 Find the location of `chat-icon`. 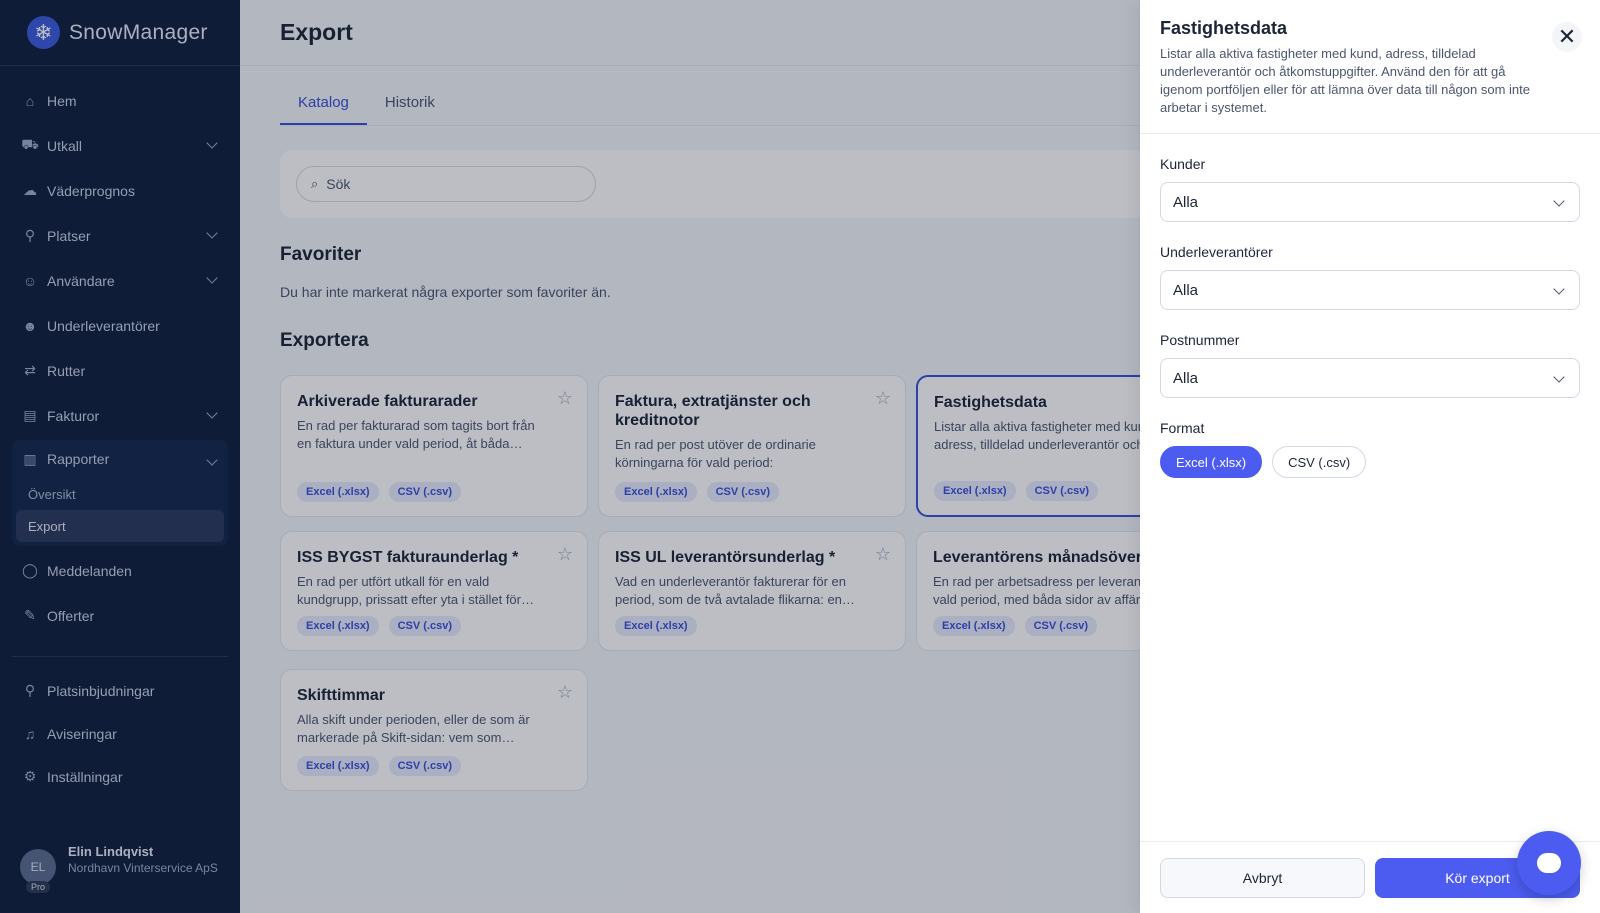

chat-icon is located at coordinates (1549, 863).